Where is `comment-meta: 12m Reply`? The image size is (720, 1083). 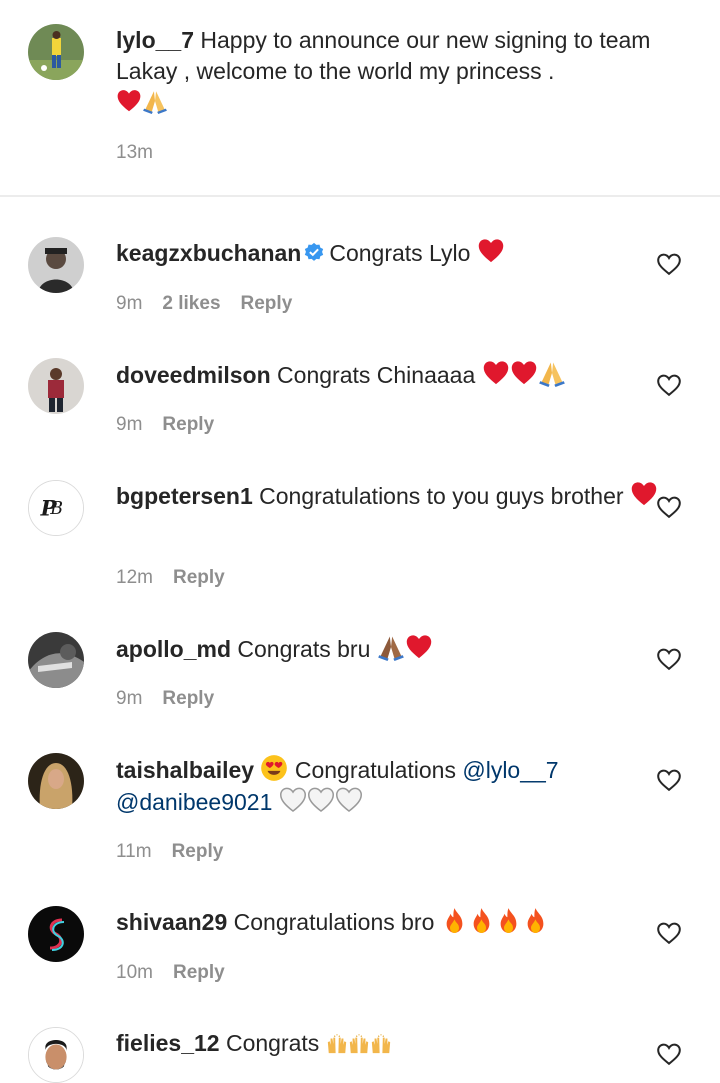 comment-meta: 12m Reply is located at coordinates (170, 578).